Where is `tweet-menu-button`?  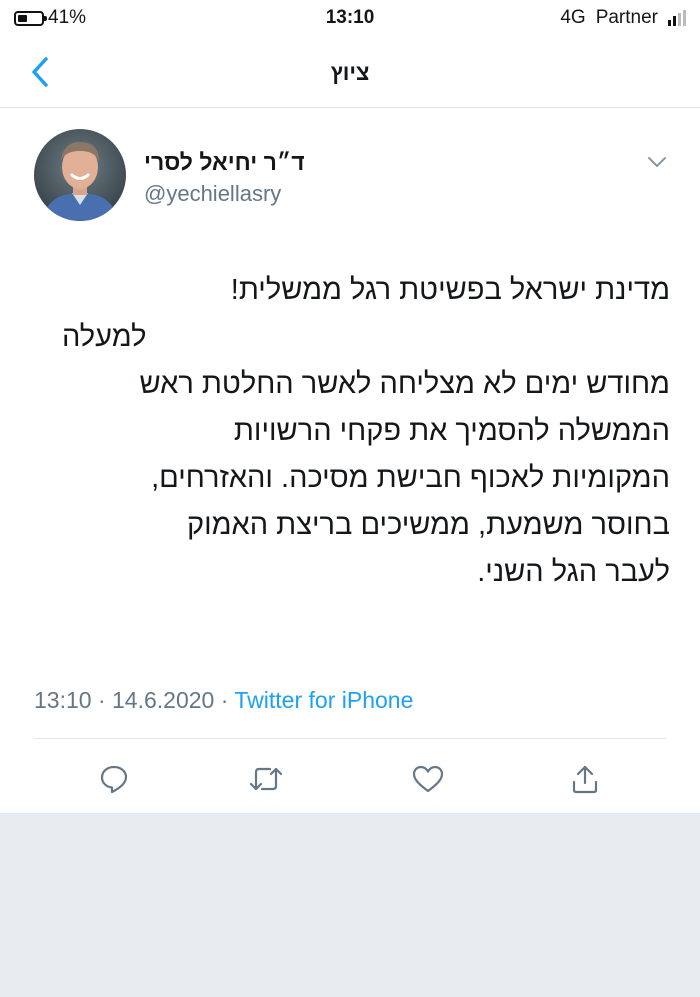 tweet-menu-button is located at coordinates (657, 162).